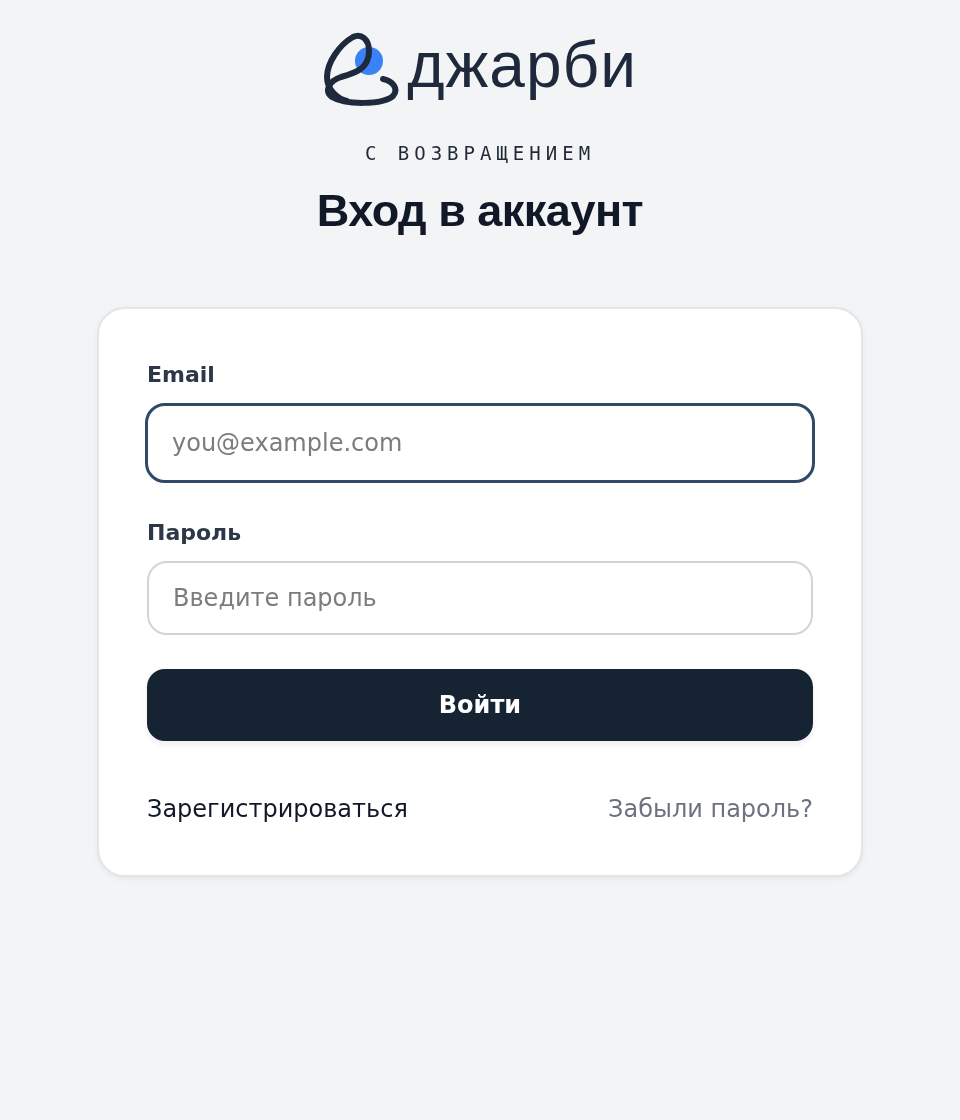  What do you see at coordinates (480, 705) in the screenshot?
I see `login-button: Войти` at bounding box center [480, 705].